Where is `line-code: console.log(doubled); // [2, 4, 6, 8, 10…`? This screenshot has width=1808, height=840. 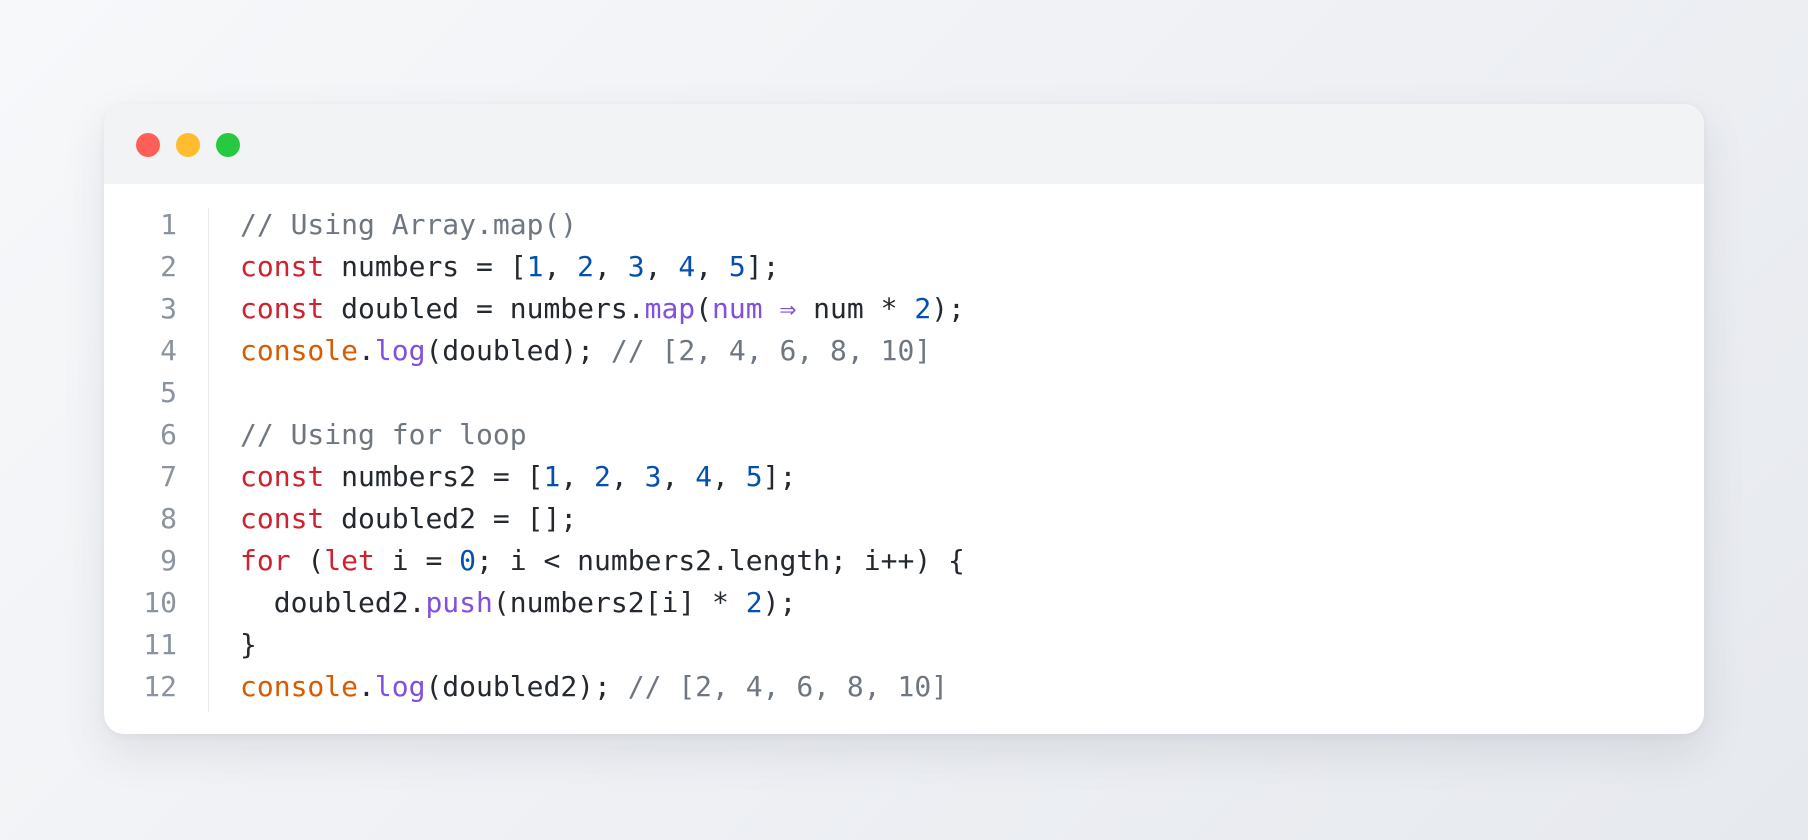 line-code: console.log(doubled); // [2, 4, 6, 8, 10… is located at coordinates (585, 351).